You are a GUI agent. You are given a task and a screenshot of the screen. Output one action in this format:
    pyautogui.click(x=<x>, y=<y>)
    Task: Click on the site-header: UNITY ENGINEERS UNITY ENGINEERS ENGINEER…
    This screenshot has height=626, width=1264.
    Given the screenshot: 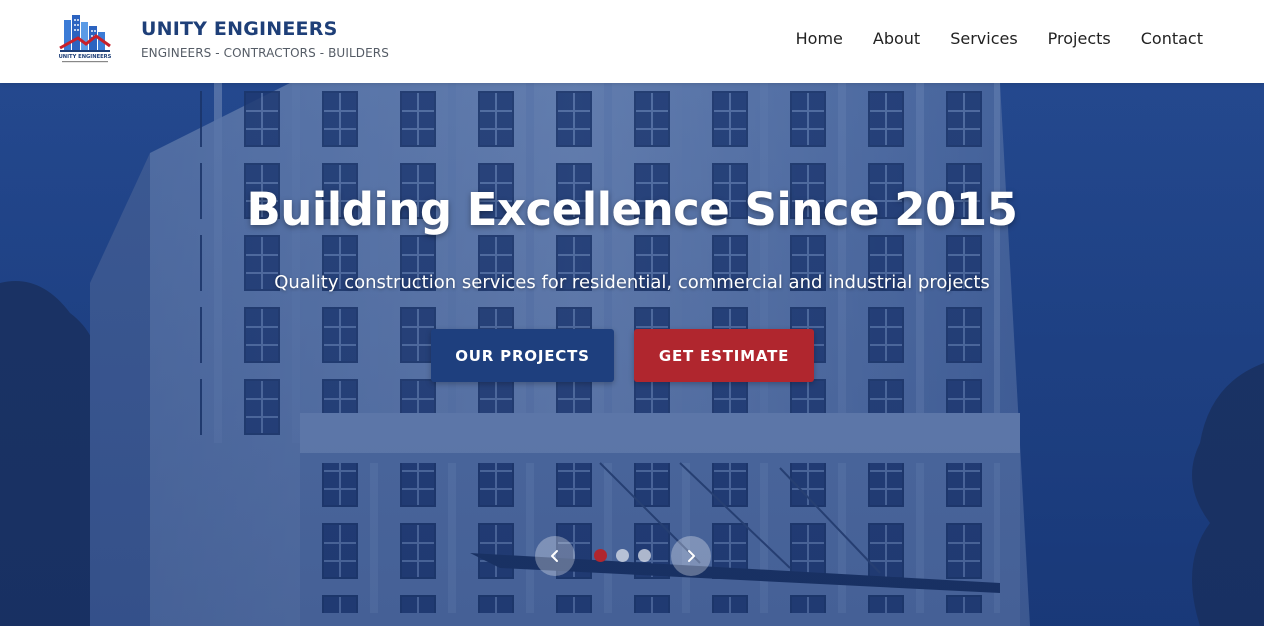 What is the action you would take?
    pyautogui.click(x=632, y=41)
    